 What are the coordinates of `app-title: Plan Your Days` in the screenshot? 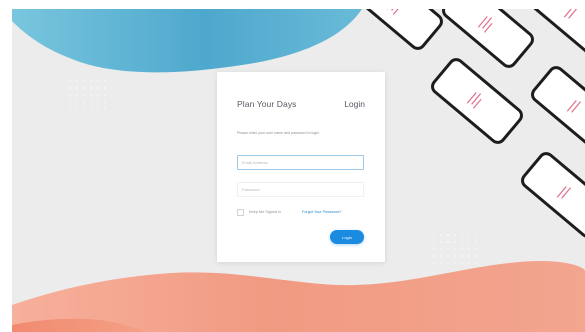 It's located at (267, 104).